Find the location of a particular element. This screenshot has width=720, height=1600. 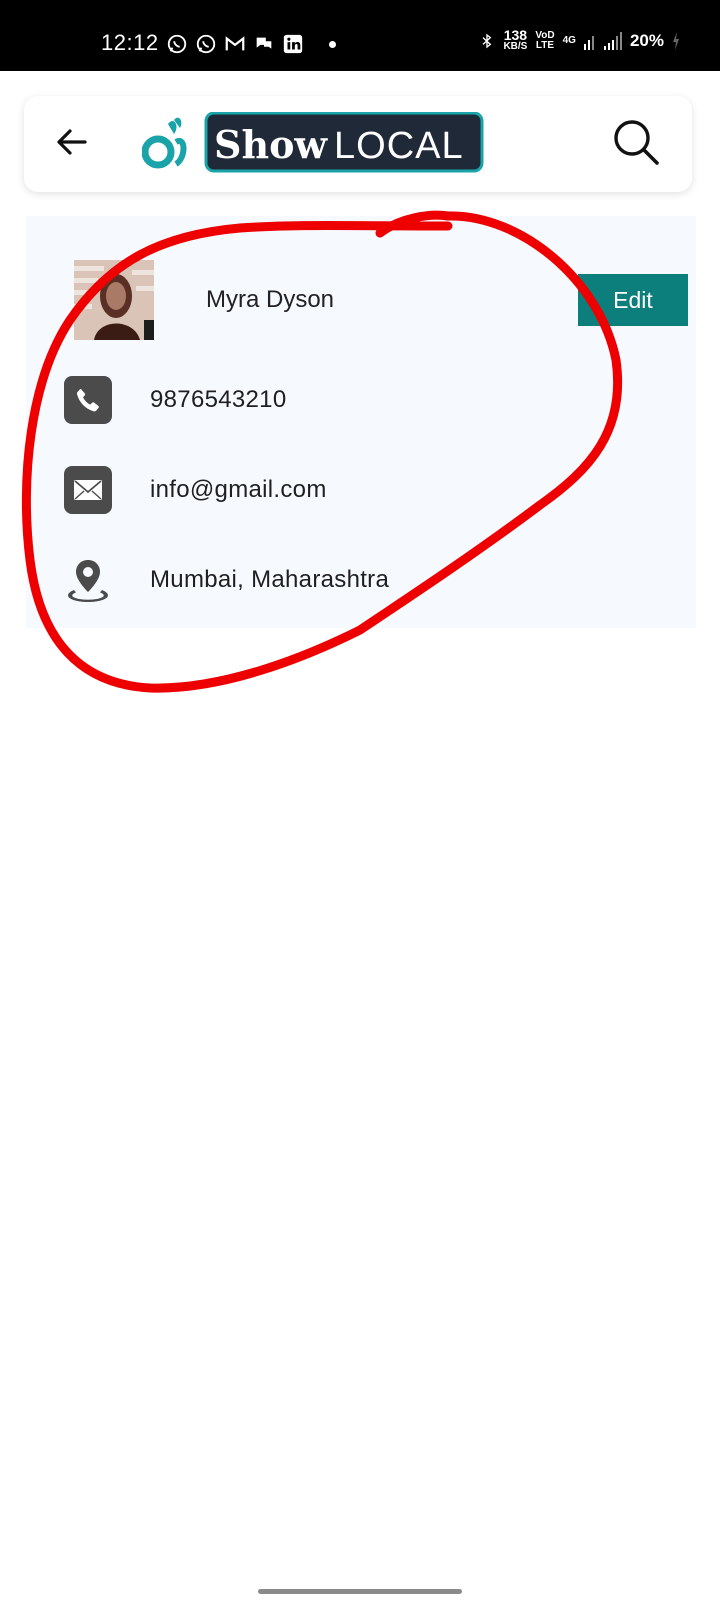

showlocal-logo: Show LOCAL is located at coordinates (317, 144).